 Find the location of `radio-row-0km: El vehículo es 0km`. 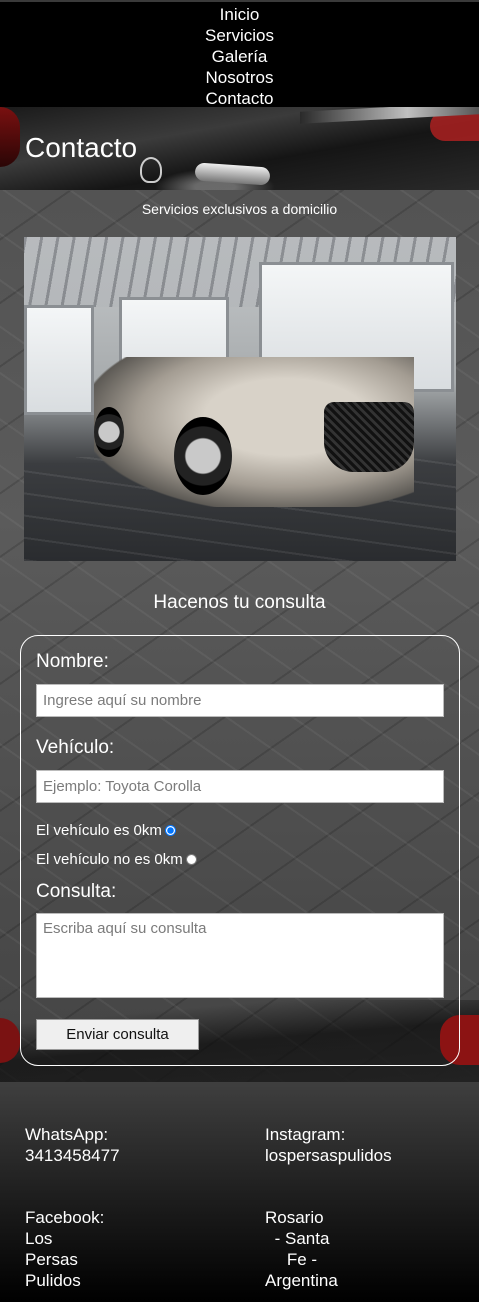

radio-row-0km: El vehículo es 0km is located at coordinates (106, 830).